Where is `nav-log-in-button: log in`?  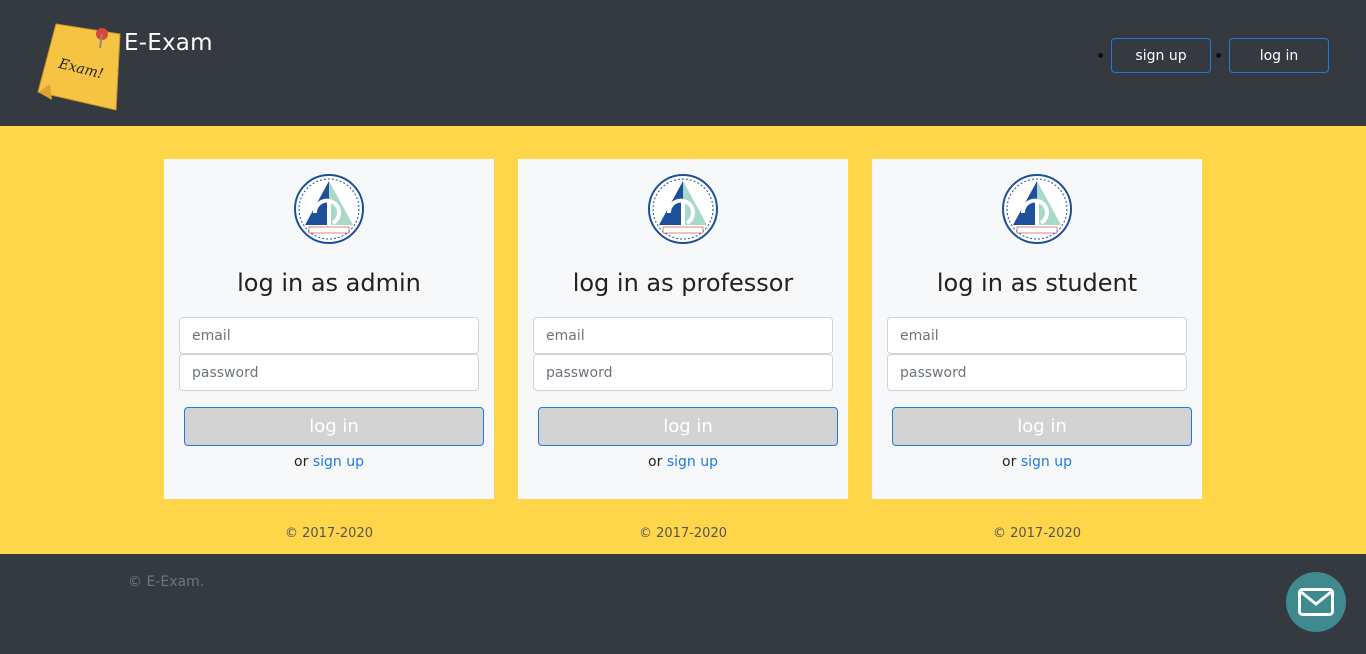 nav-log-in-button: log in is located at coordinates (1279, 55).